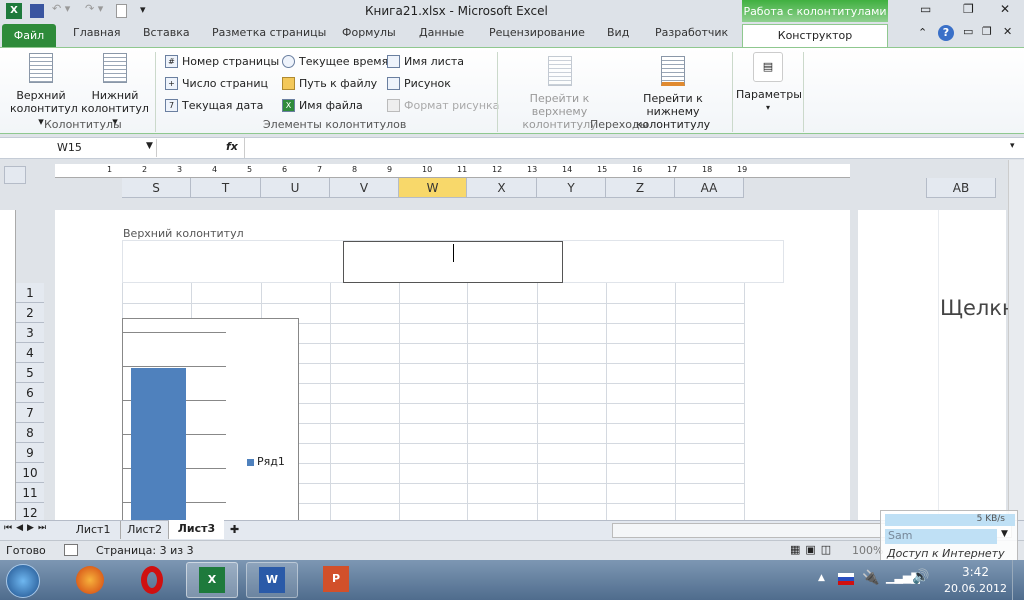 This screenshot has height=600, width=1024. Describe the element at coordinates (222, 61) in the screenshot. I see `page-number-button: # Номер страницы` at that location.